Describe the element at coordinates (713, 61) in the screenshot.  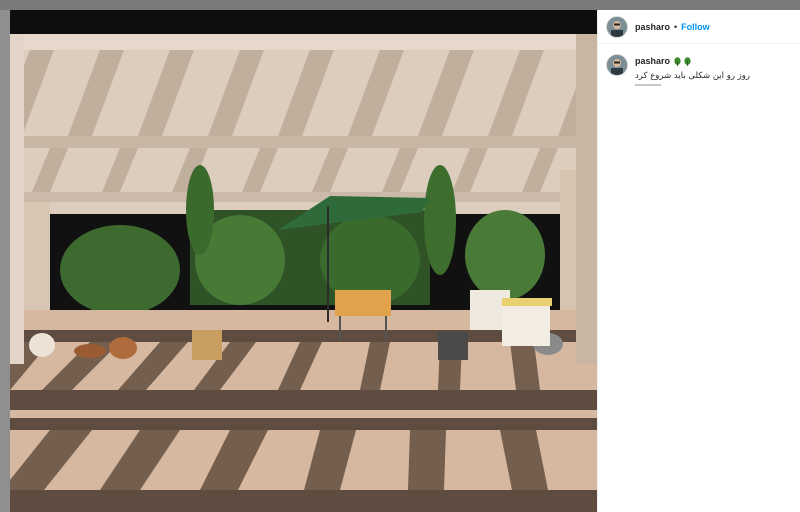
I see `caption-user-row: pasharo` at that location.